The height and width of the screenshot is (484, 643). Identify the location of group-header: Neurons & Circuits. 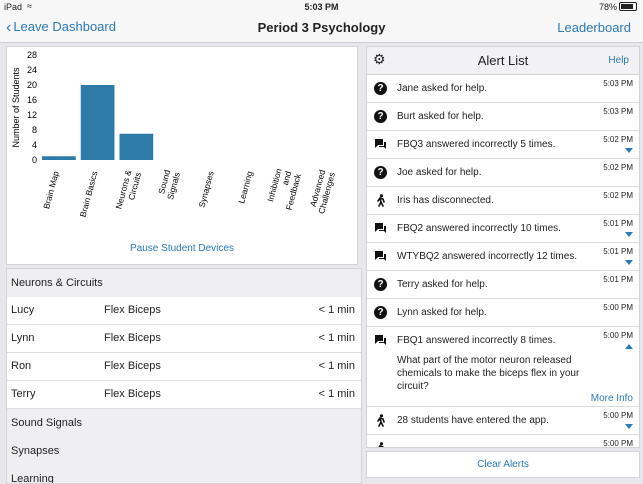
(184, 283).